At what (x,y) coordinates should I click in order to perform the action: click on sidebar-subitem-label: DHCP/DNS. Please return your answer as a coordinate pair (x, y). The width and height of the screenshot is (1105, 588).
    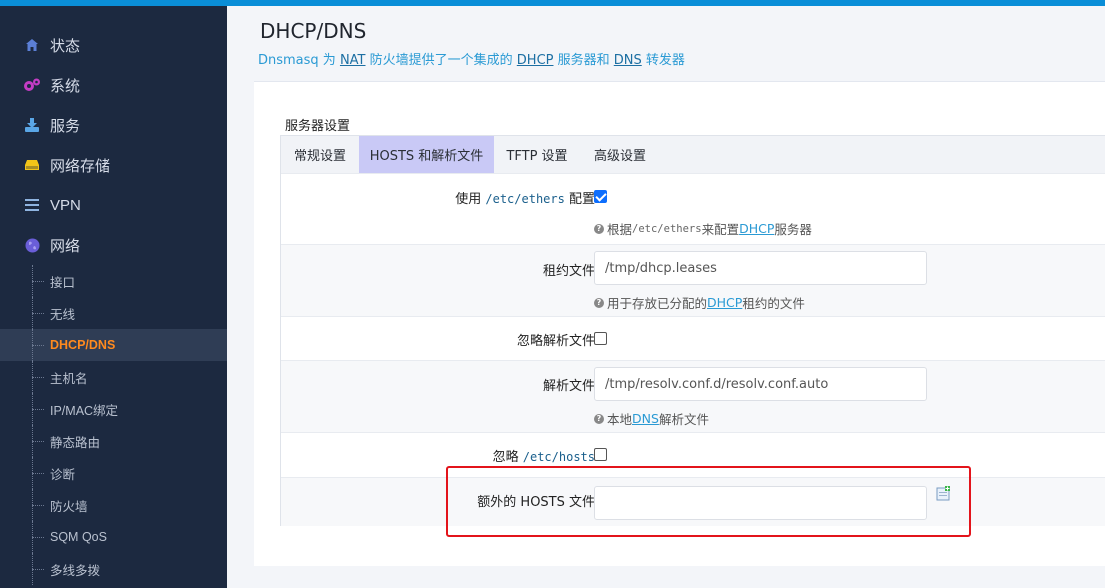
    Looking at the image, I should click on (83, 345).